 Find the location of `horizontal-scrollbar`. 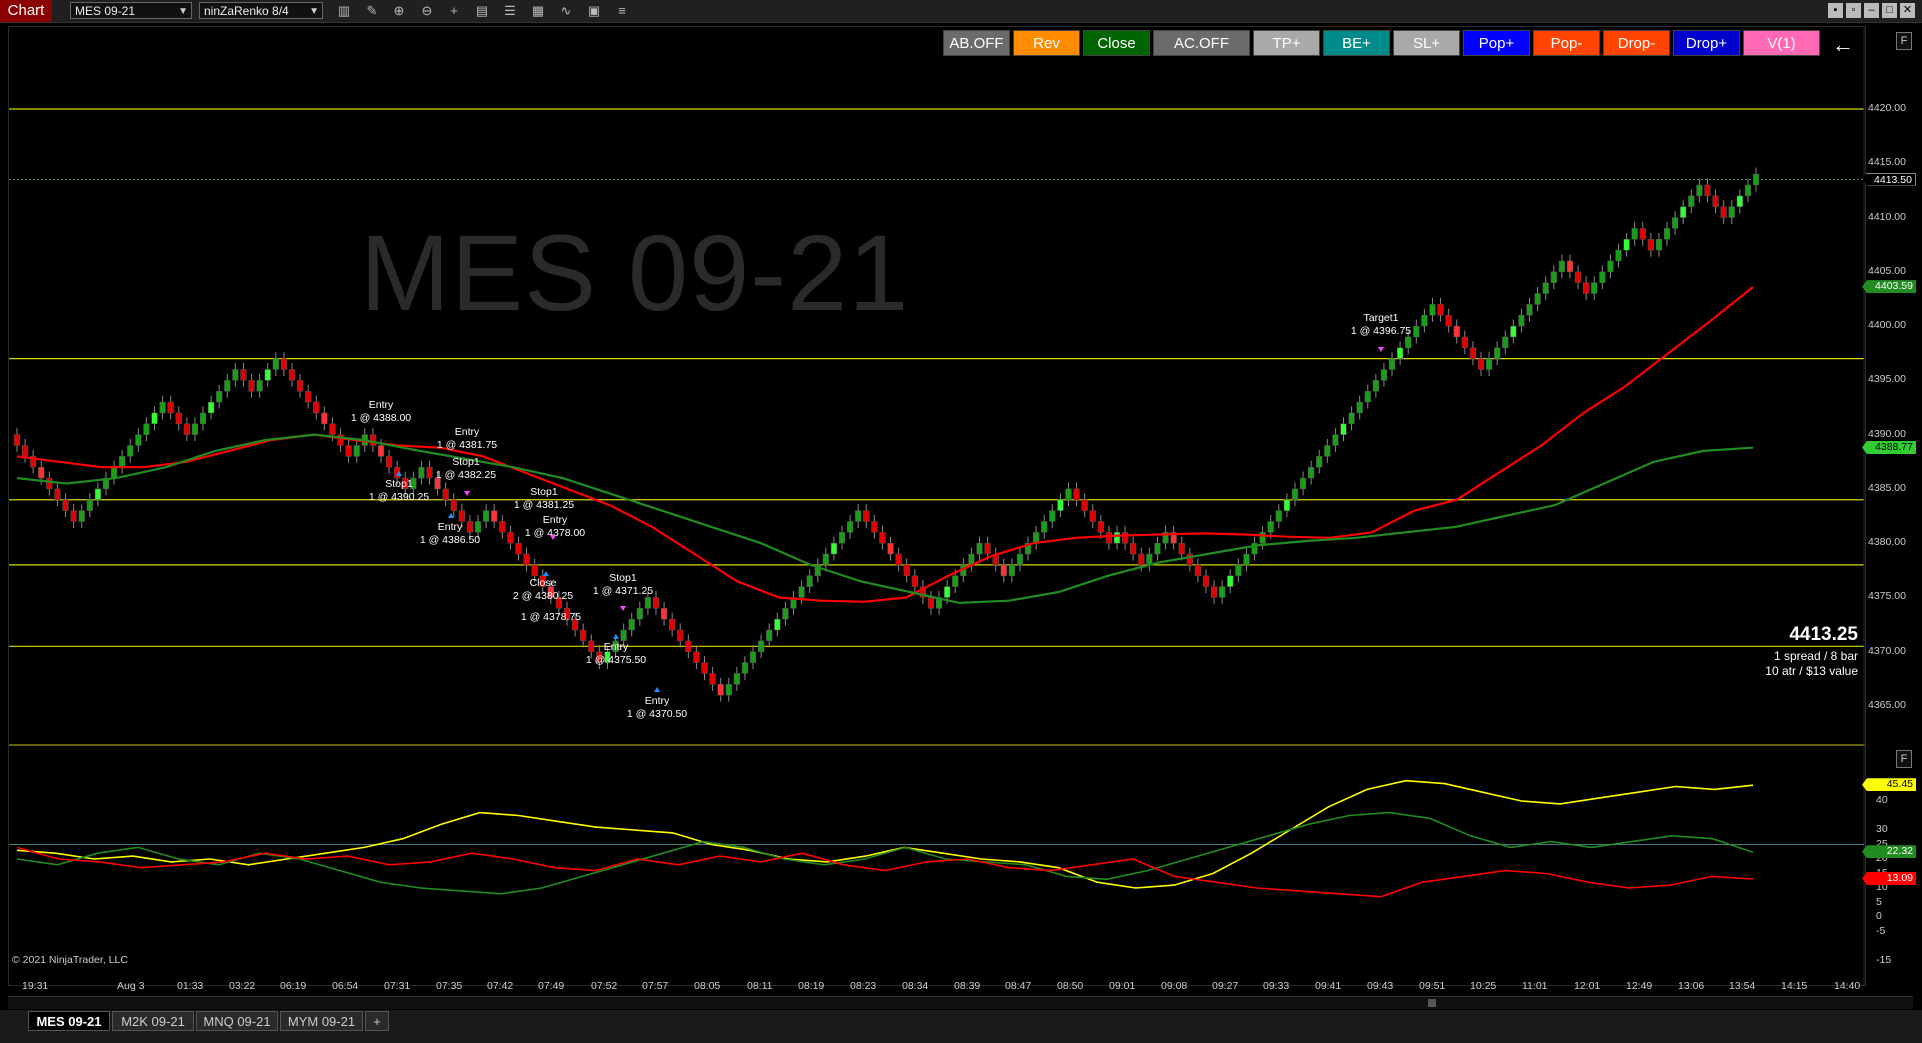

horizontal-scrollbar is located at coordinates (960, 1002).